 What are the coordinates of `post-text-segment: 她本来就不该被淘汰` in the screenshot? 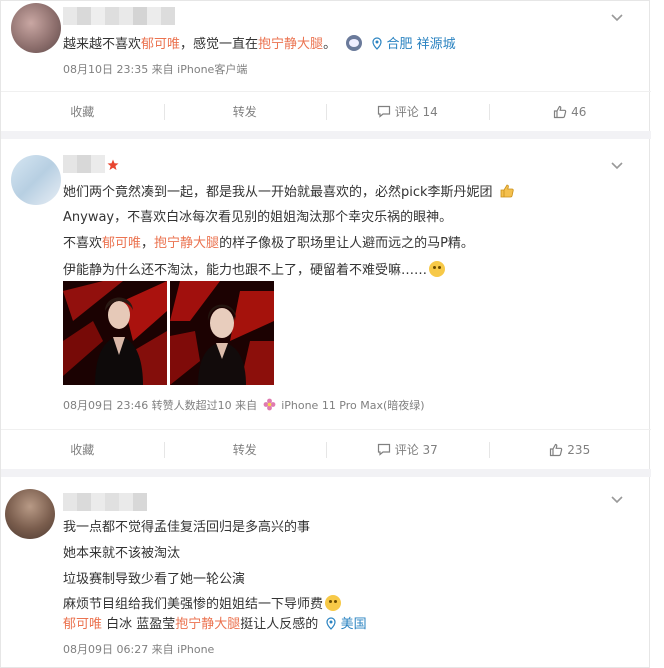 It's located at (122, 553).